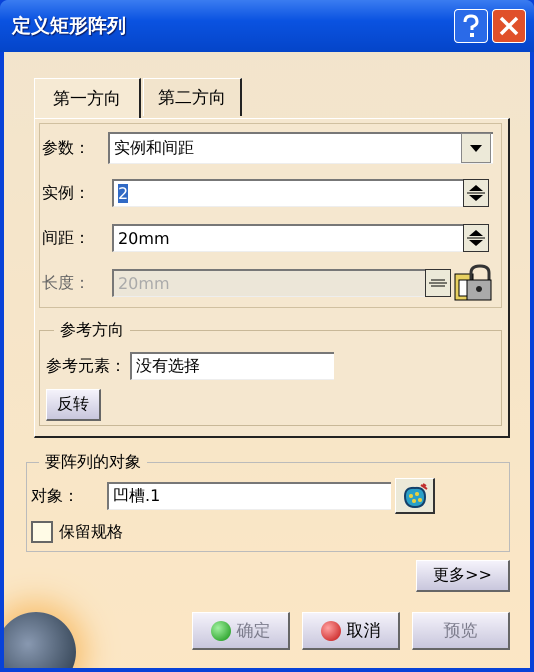 The width and height of the screenshot is (534, 672). Describe the element at coordinates (87, 98) in the screenshot. I see `tab: 第一方向` at that location.